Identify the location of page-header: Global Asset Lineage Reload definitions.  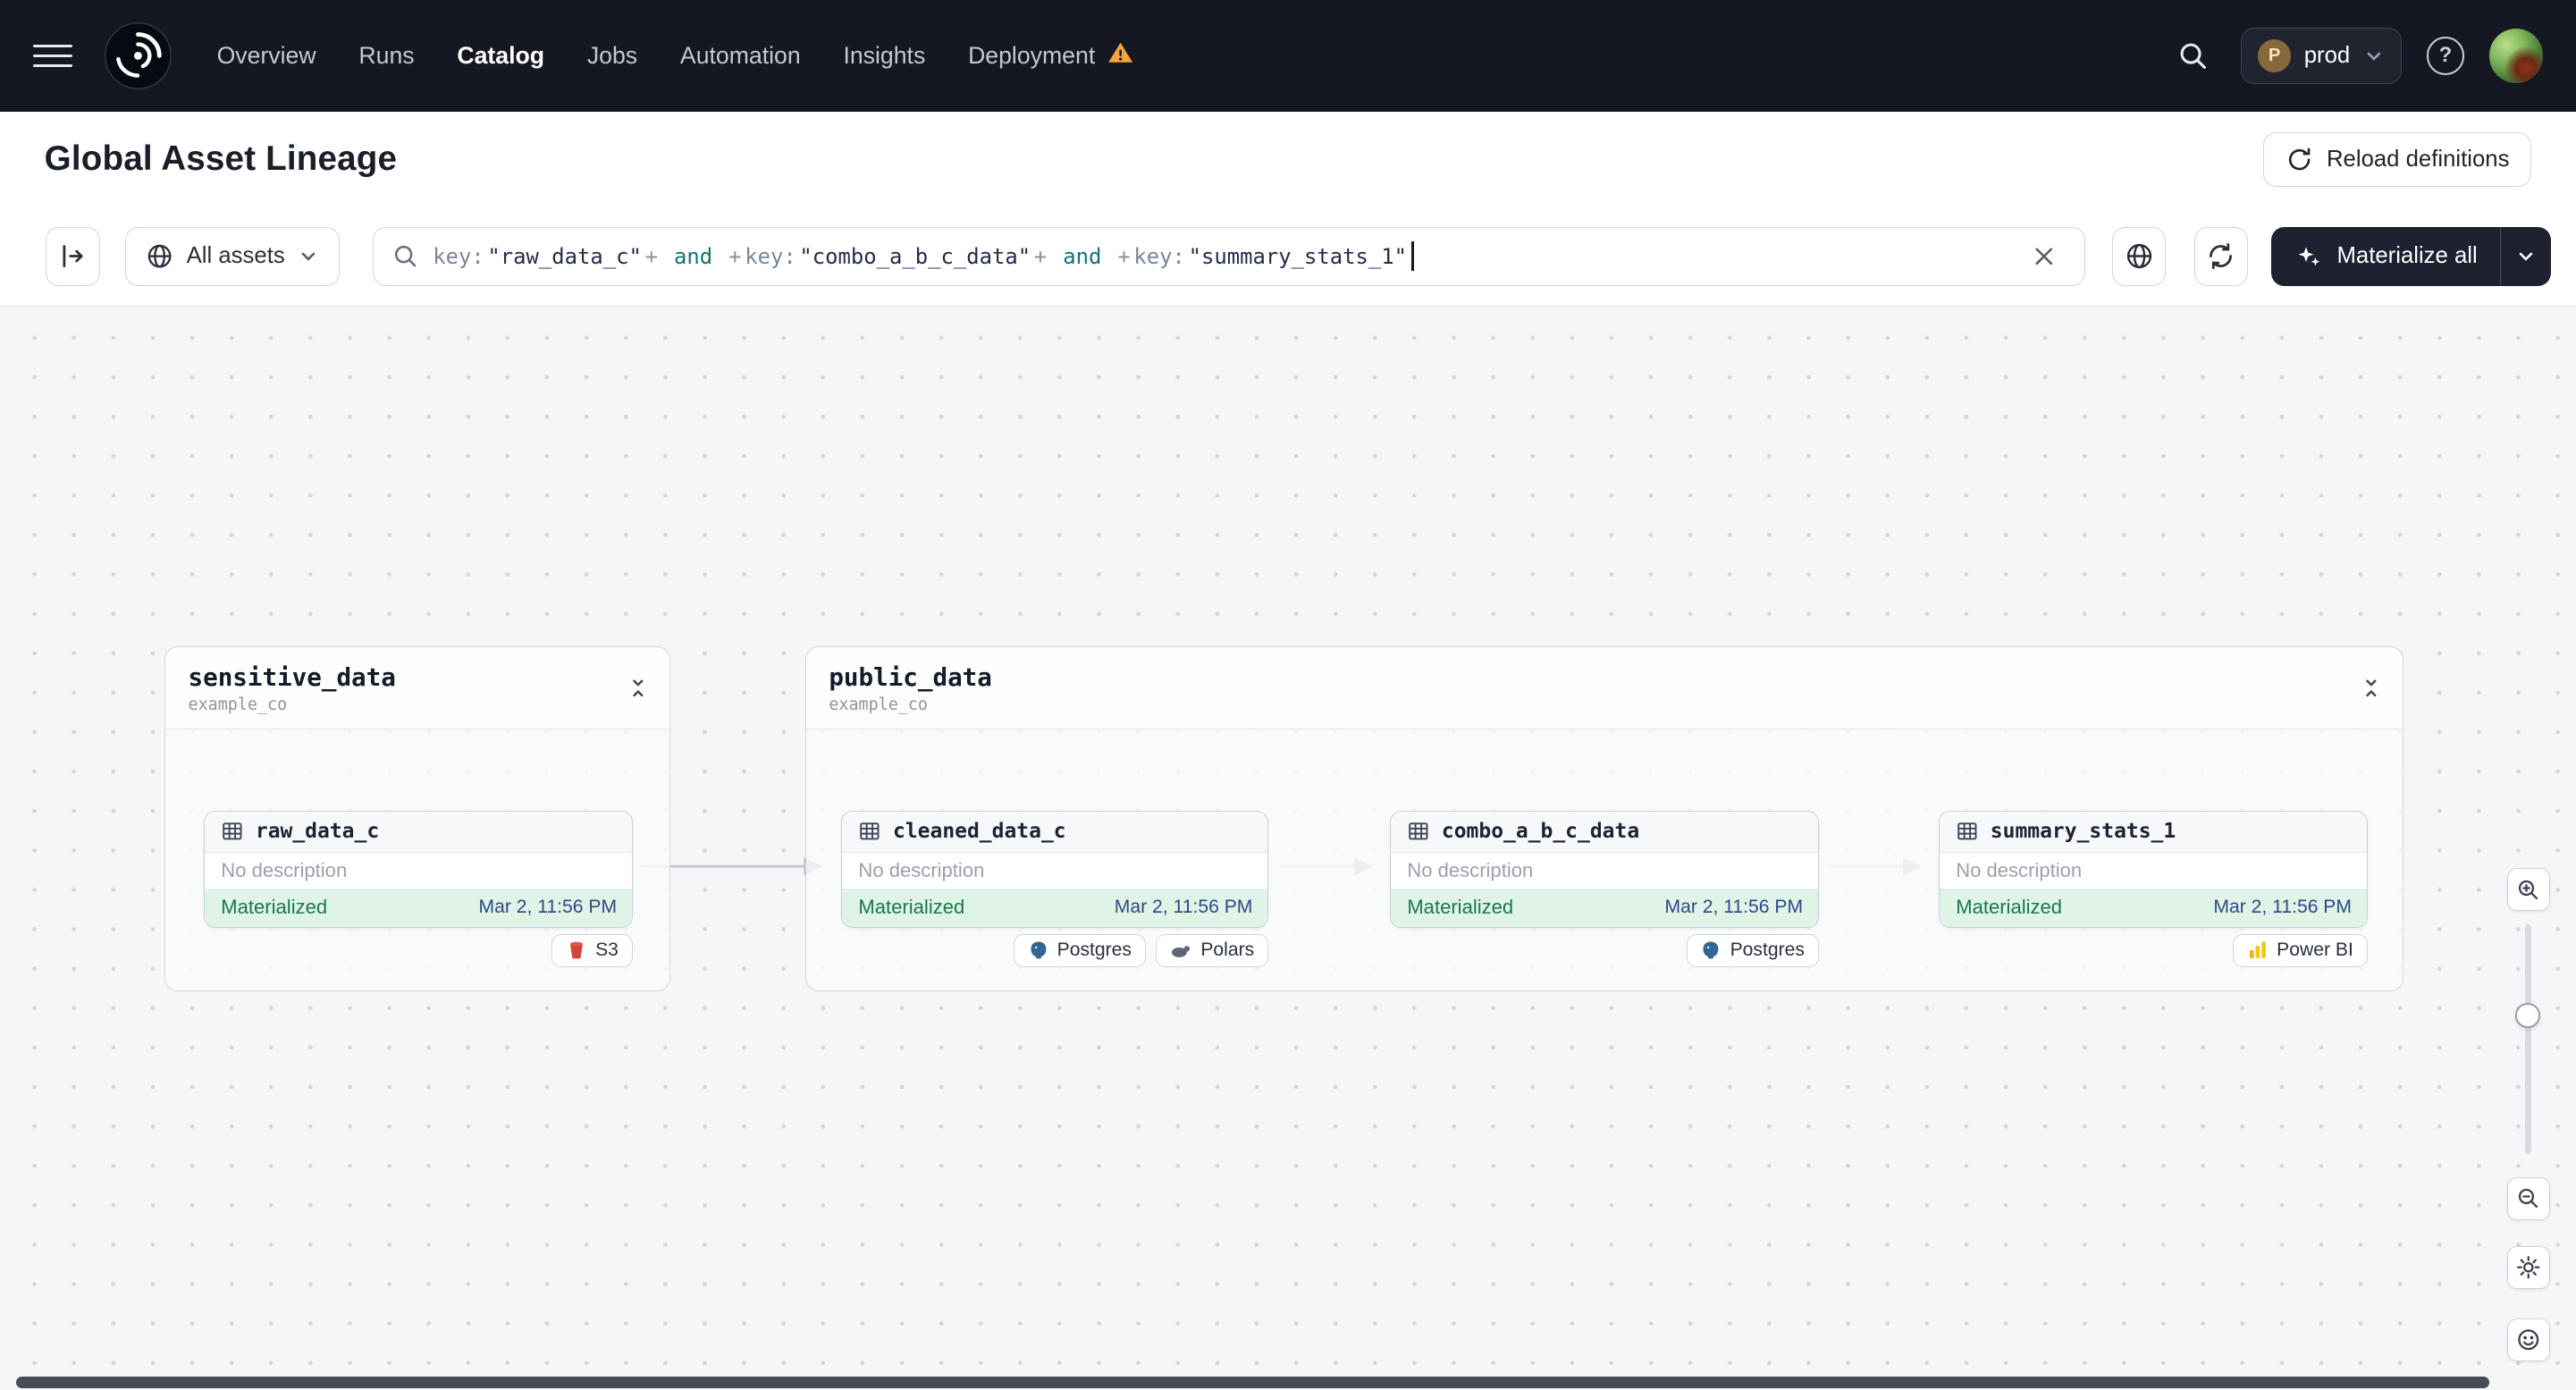
(1288, 159).